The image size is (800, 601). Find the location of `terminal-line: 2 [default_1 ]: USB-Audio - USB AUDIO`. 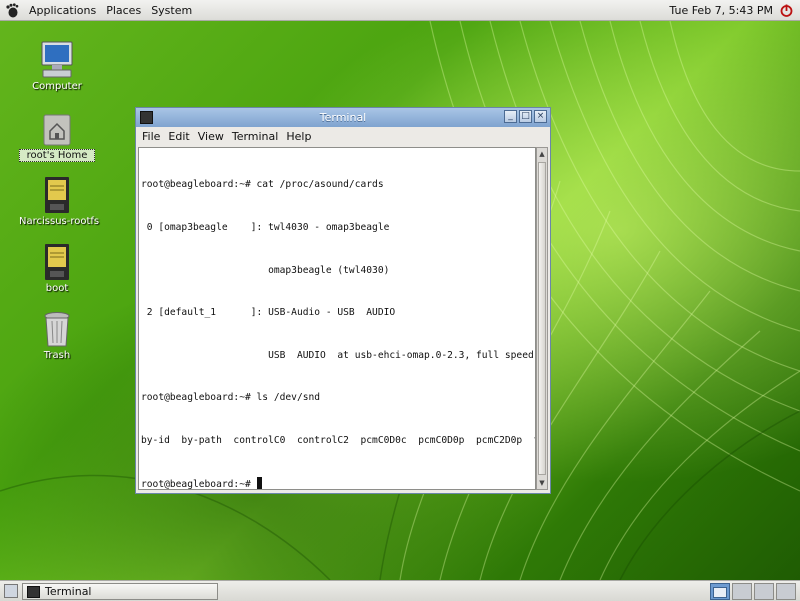

terminal-line: 2 [default_1 ]: USB-Audio - USB AUDIO is located at coordinates (268, 313).